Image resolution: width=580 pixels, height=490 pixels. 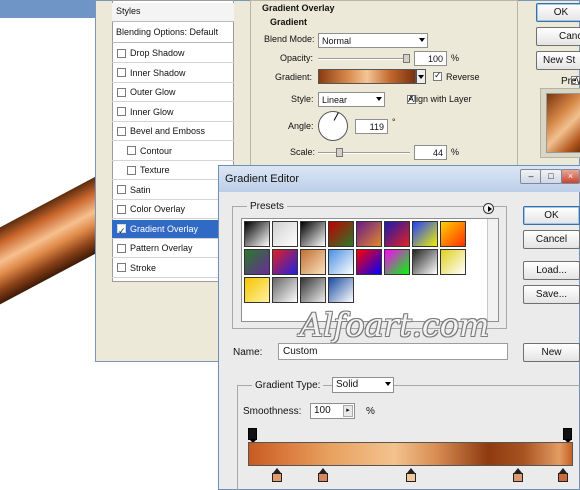 I want to click on scale-unit: %, so click(x=455, y=152).